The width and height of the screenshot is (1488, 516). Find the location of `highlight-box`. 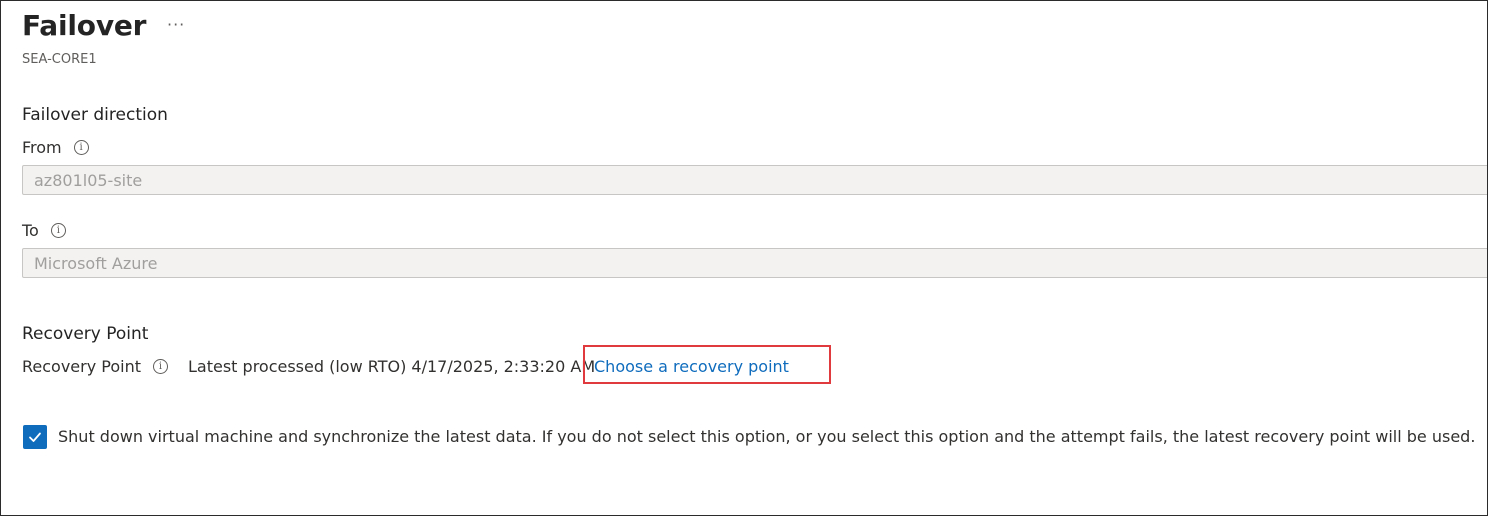

highlight-box is located at coordinates (707, 364).